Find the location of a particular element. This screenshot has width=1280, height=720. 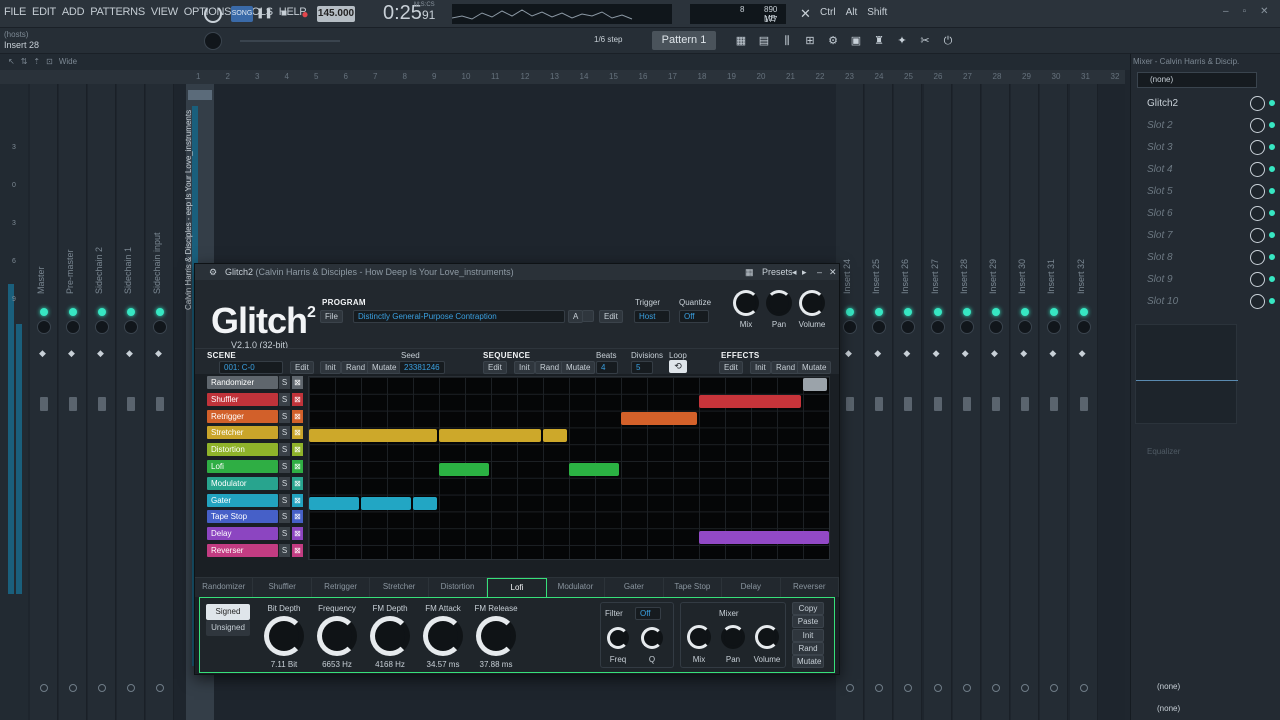

tab-lofi: Lofi is located at coordinates (517, 587).